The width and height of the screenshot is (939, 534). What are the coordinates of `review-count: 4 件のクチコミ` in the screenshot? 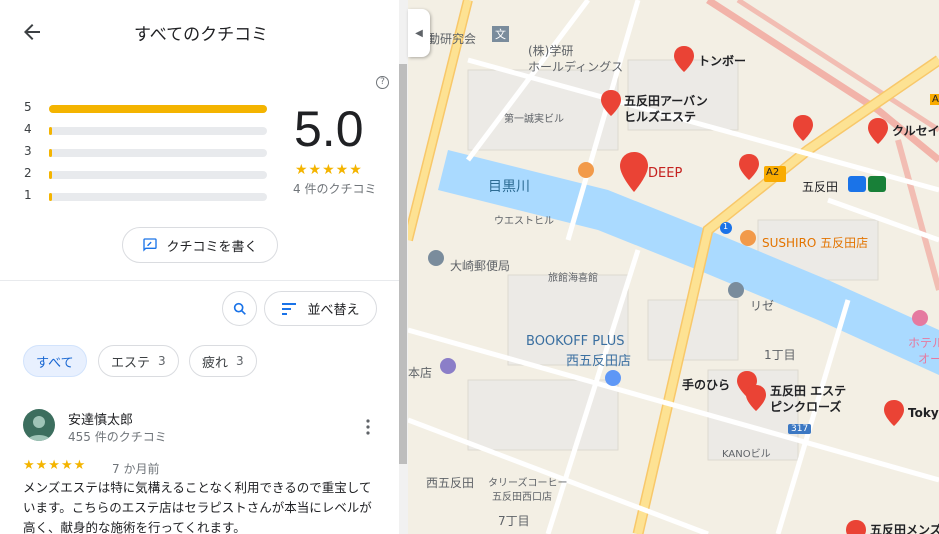 It's located at (334, 188).